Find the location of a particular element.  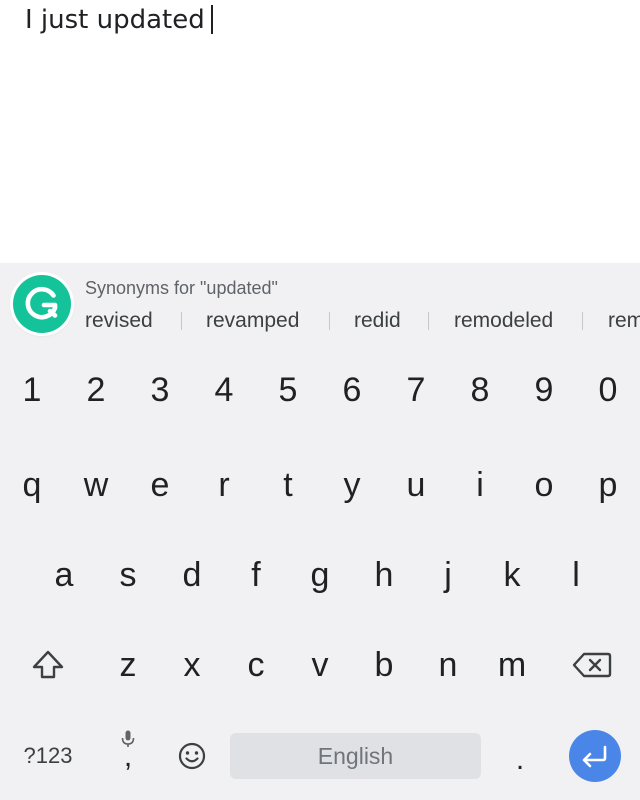

enter-key is located at coordinates (595, 756).